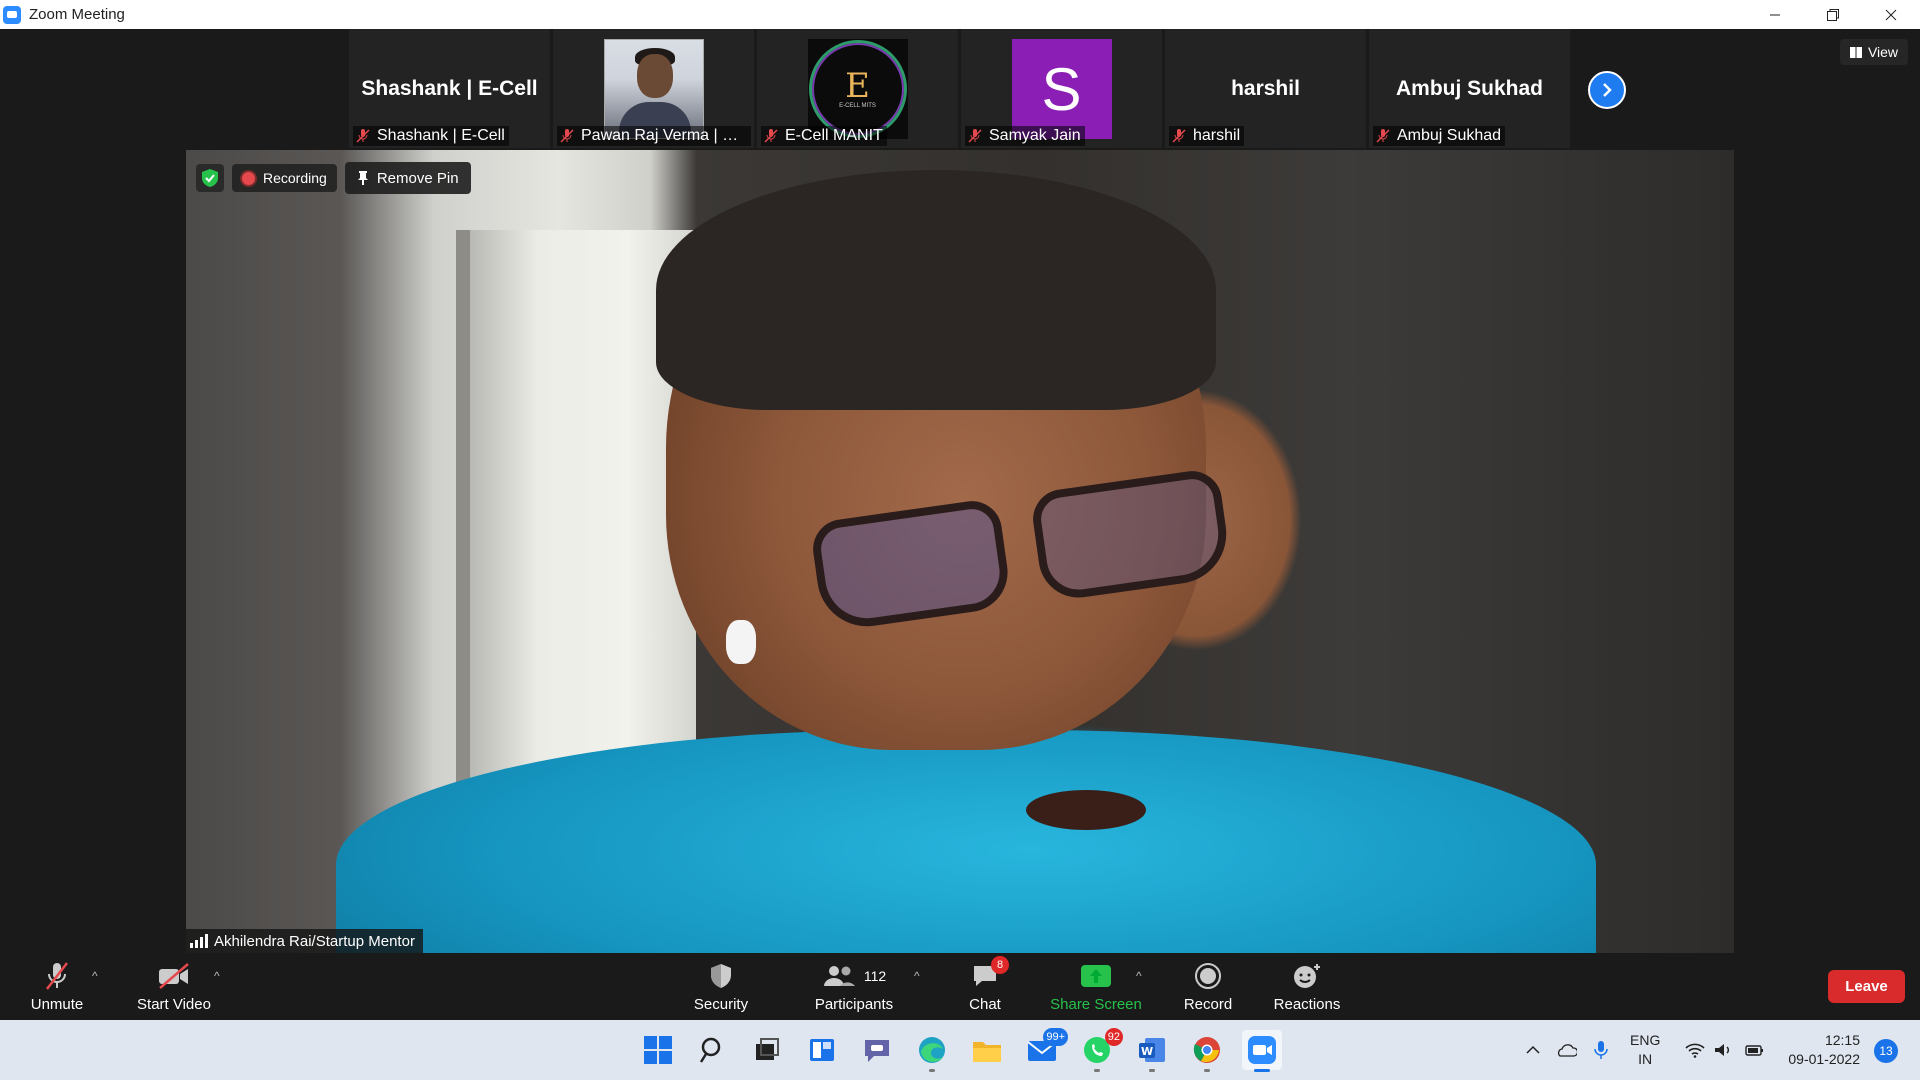 Image resolution: width=1920 pixels, height=1080 pixels. What do you see at coordinates (95, 976) in the screenshot?
I see `audio-options-caret-icon: ^` at bounding box center [95, 976].